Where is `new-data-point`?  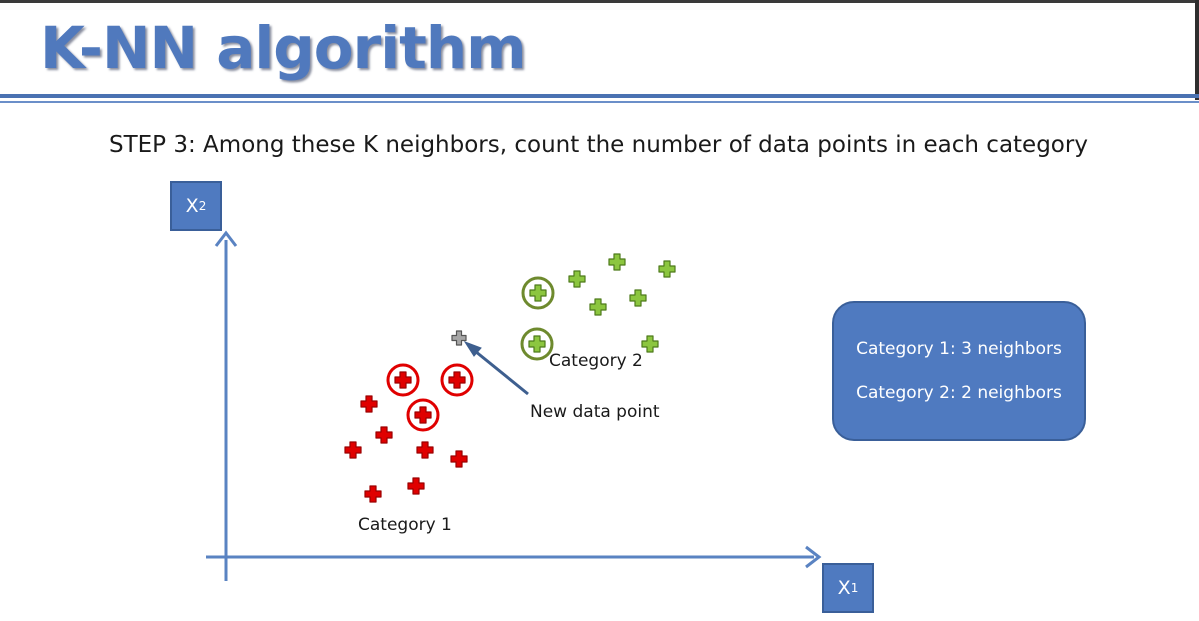
new-data-point is located at coordinates (459, 338).